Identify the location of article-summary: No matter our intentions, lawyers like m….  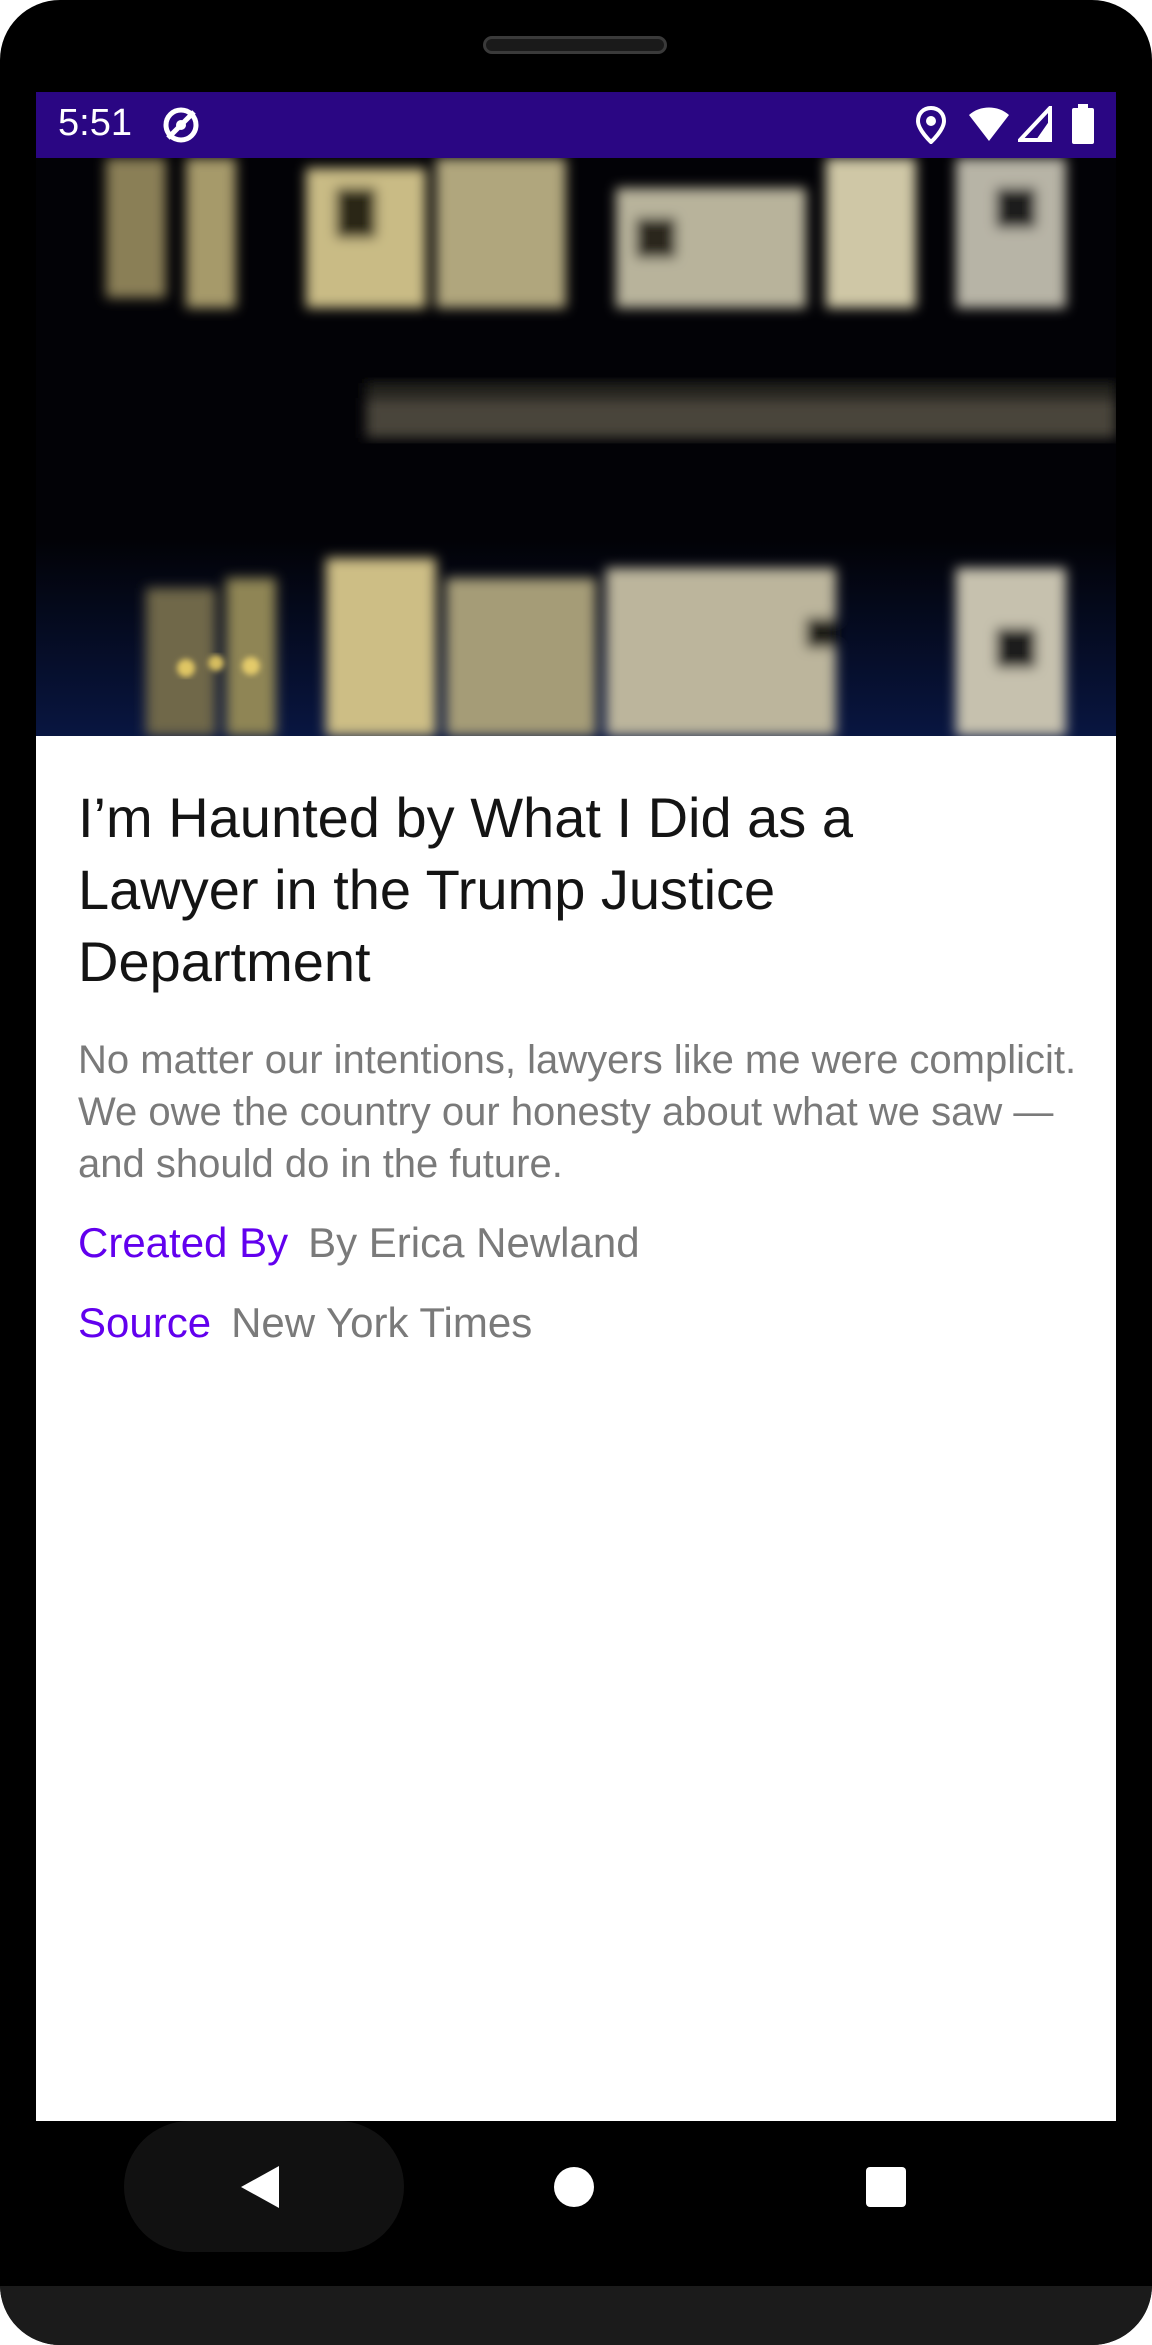
(577, 1112).